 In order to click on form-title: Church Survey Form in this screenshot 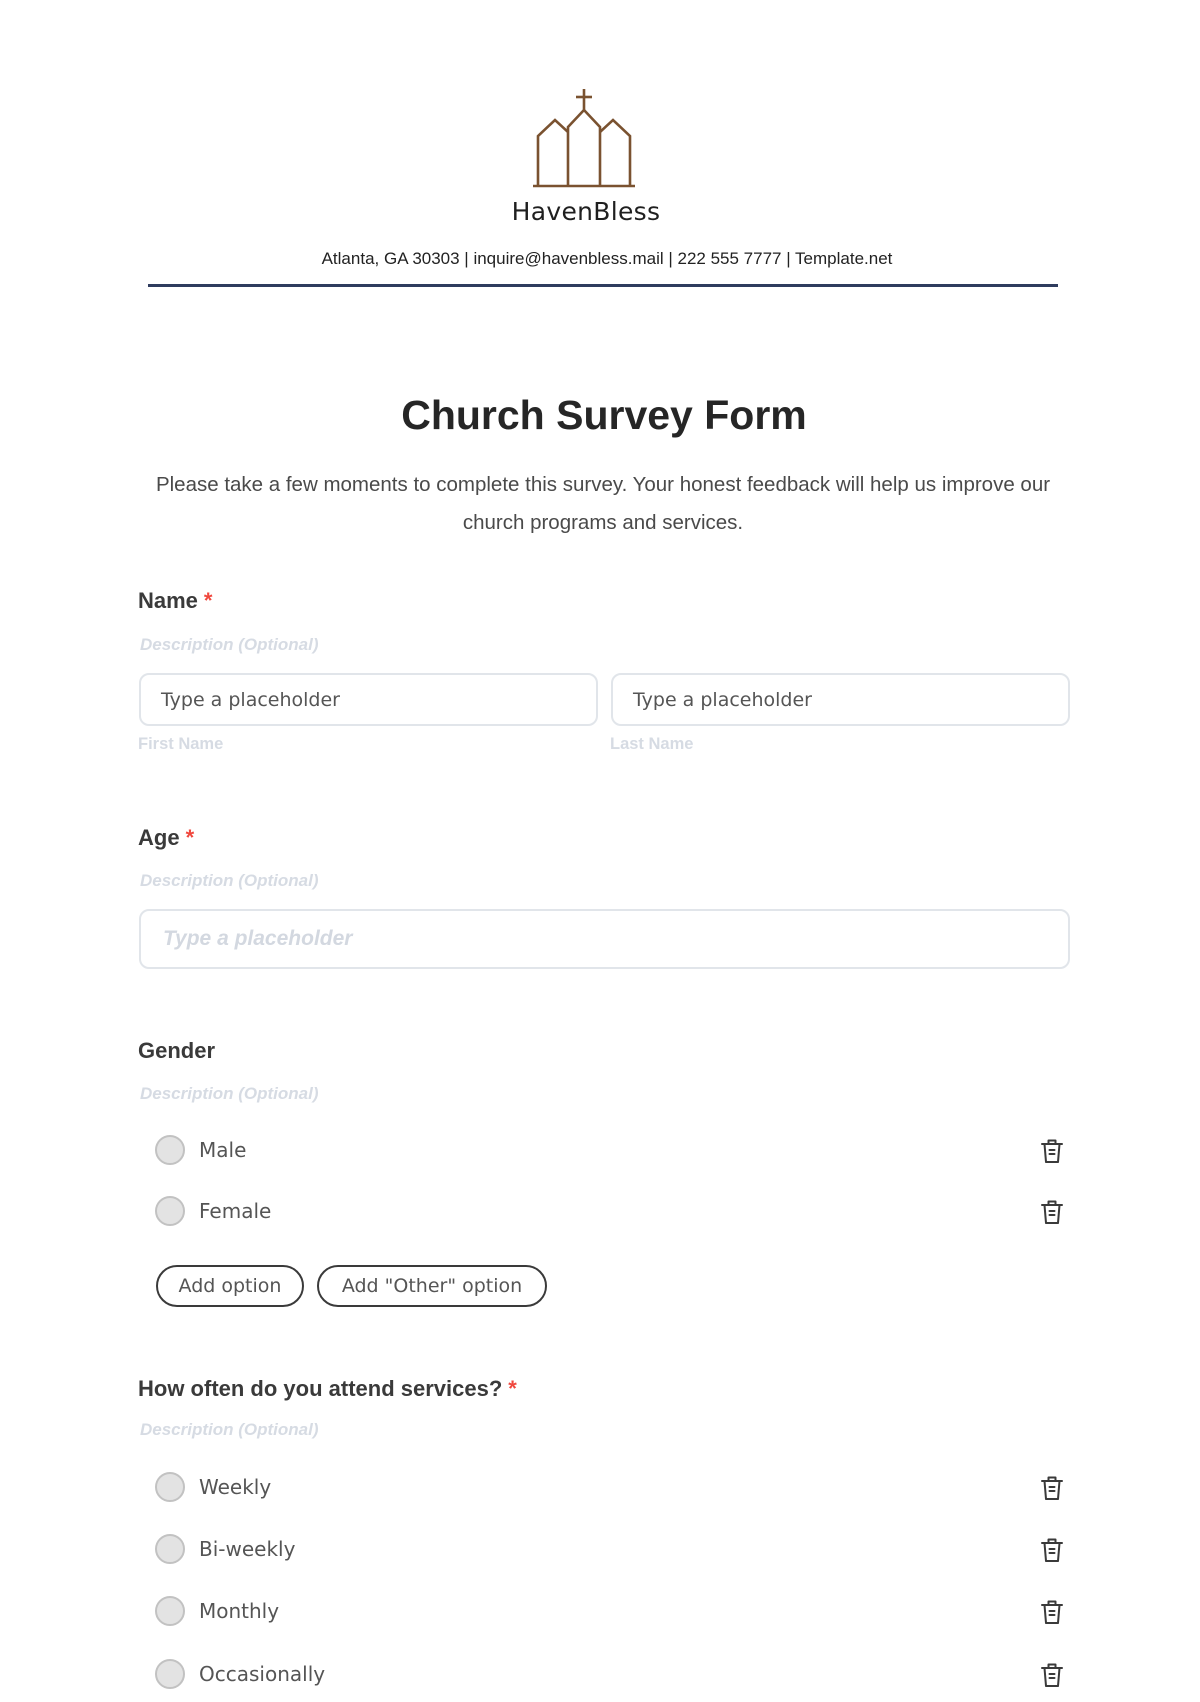, I will do `click(604, 415)`.